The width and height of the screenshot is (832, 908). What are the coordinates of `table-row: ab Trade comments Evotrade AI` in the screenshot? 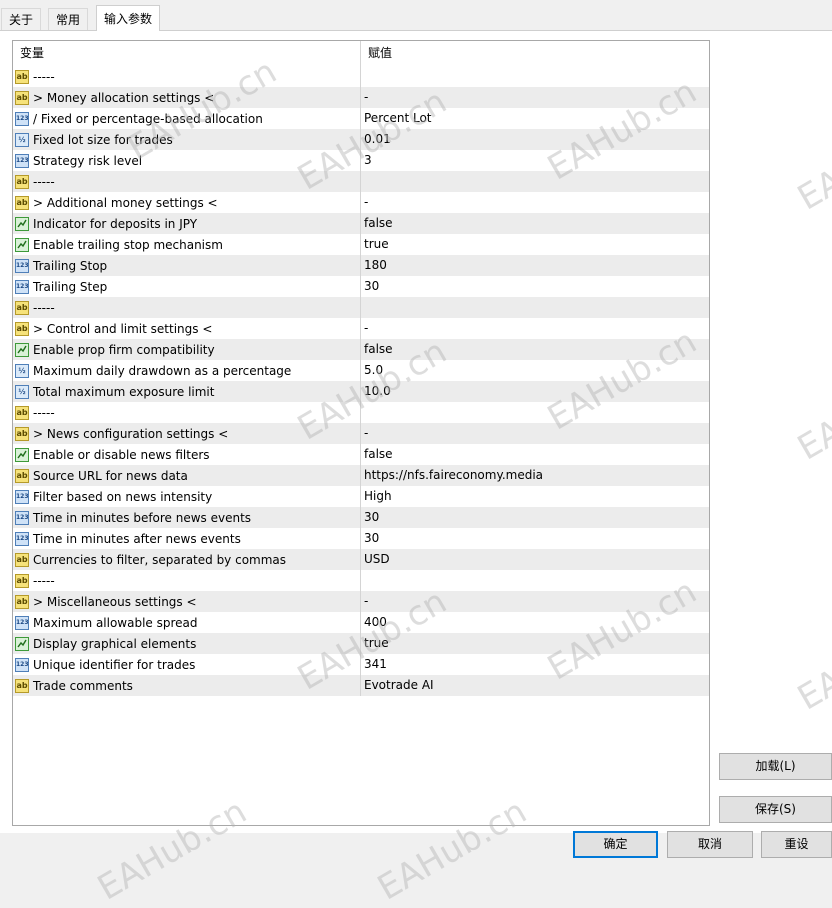 It's located at (361, 685).